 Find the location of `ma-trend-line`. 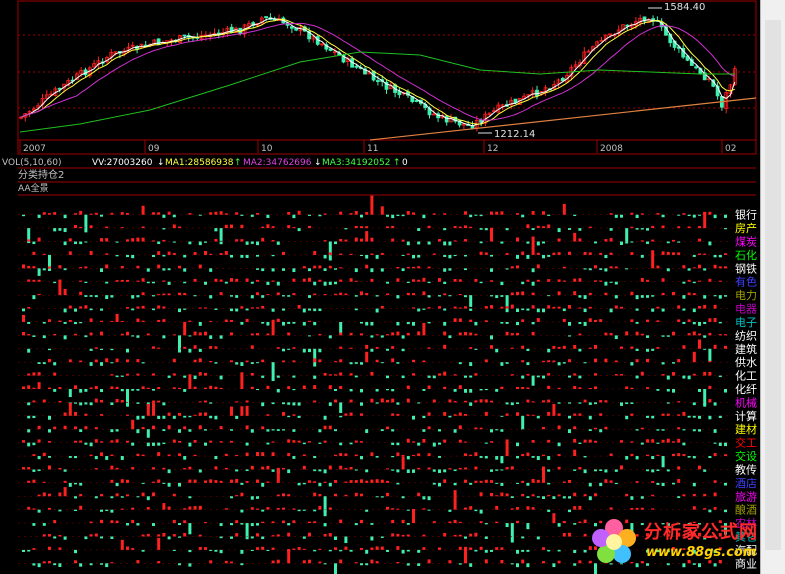

ma-trend-line is located at coordinates (377, 92).